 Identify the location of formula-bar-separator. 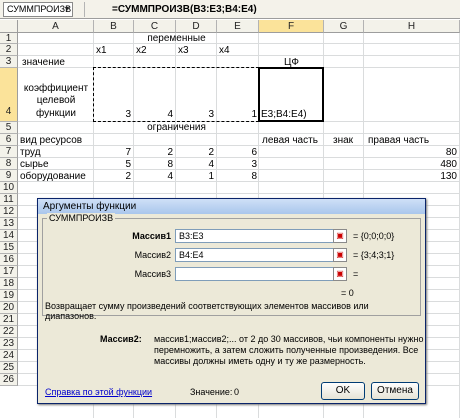
(84, 9).